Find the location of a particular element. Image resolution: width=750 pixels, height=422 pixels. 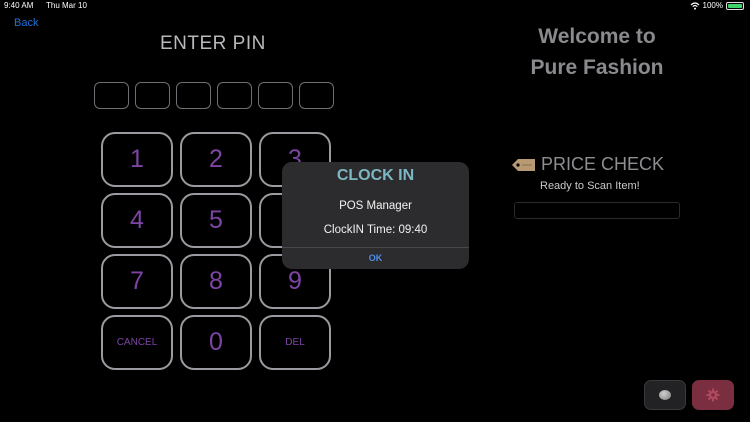

pin-boxes is located at coordinates (214, 95).